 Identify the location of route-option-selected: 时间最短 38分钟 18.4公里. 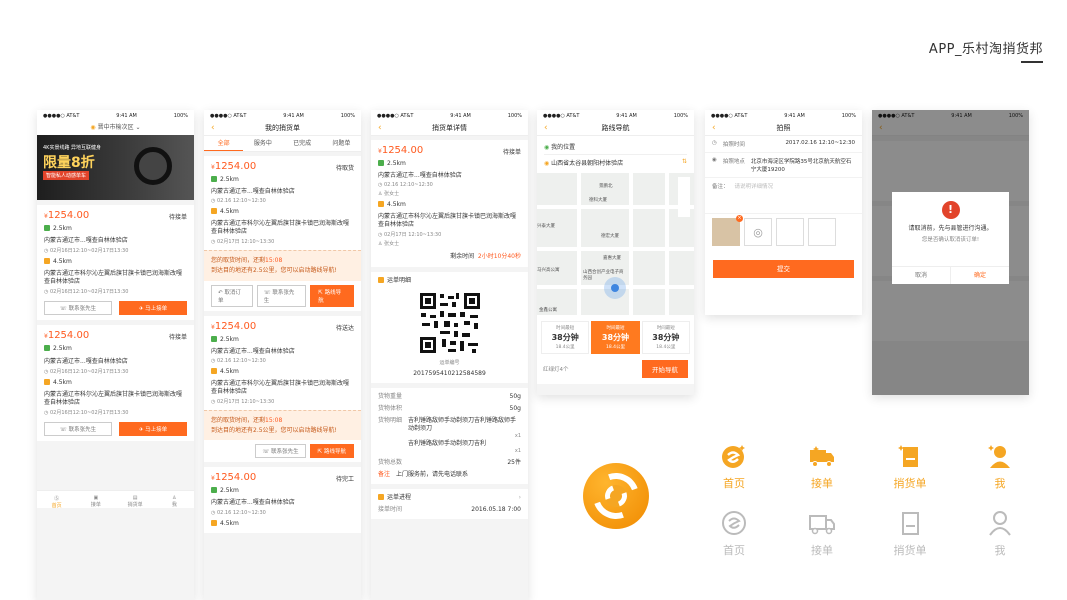
(615, 337).